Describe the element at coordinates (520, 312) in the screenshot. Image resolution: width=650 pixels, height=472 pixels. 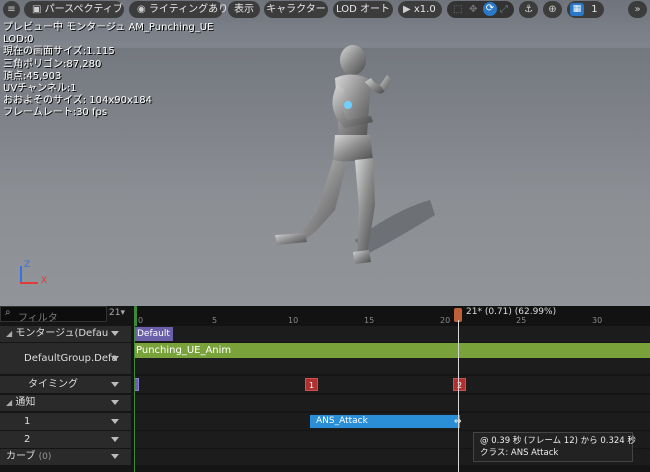
I see `playhead-detail: (0.71) (62.99%)` at that location.